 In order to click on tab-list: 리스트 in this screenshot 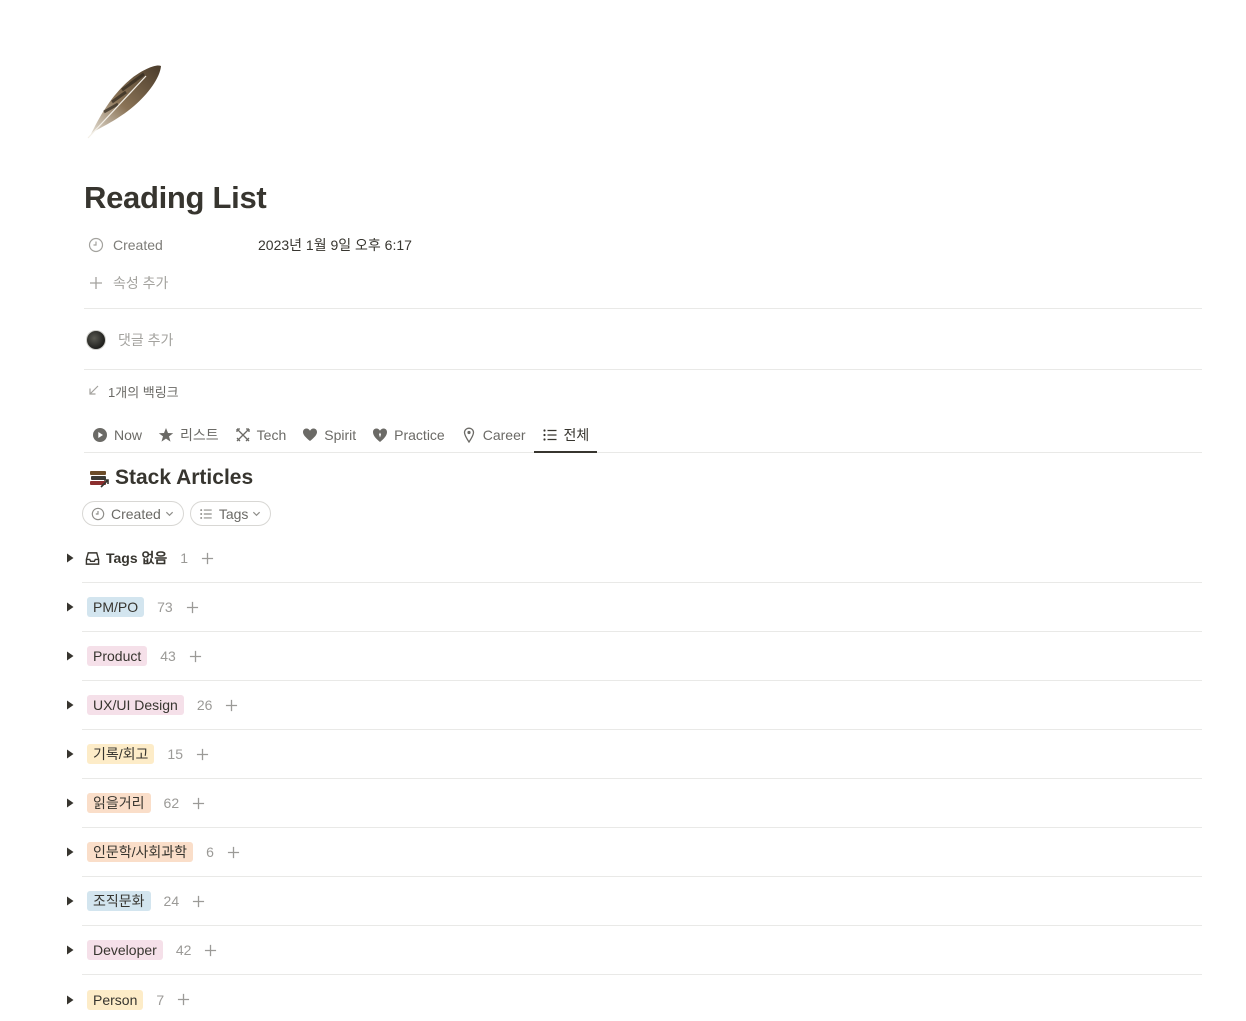, I will do `click(188, 435)`.